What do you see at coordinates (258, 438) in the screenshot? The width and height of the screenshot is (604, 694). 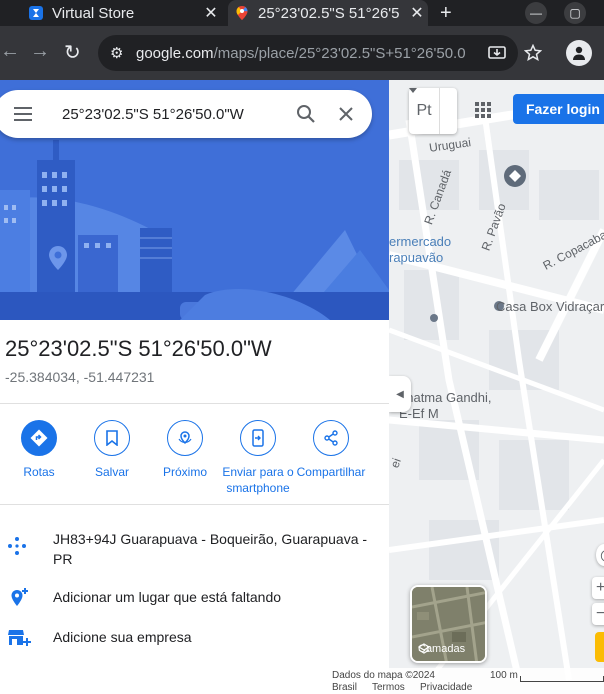 I see `send-to-phone-icon` at bounding box center [258, 438].